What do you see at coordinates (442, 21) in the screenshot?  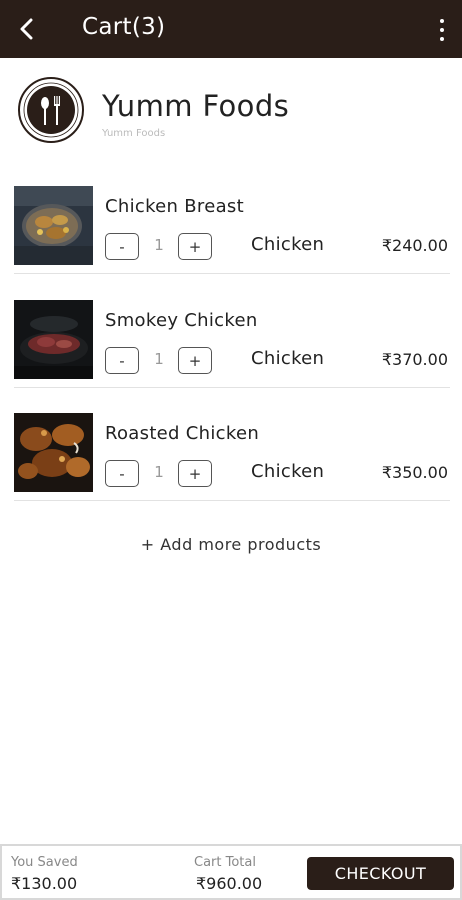 I see `more-vertical-icon` at bounding box center [442, 21].